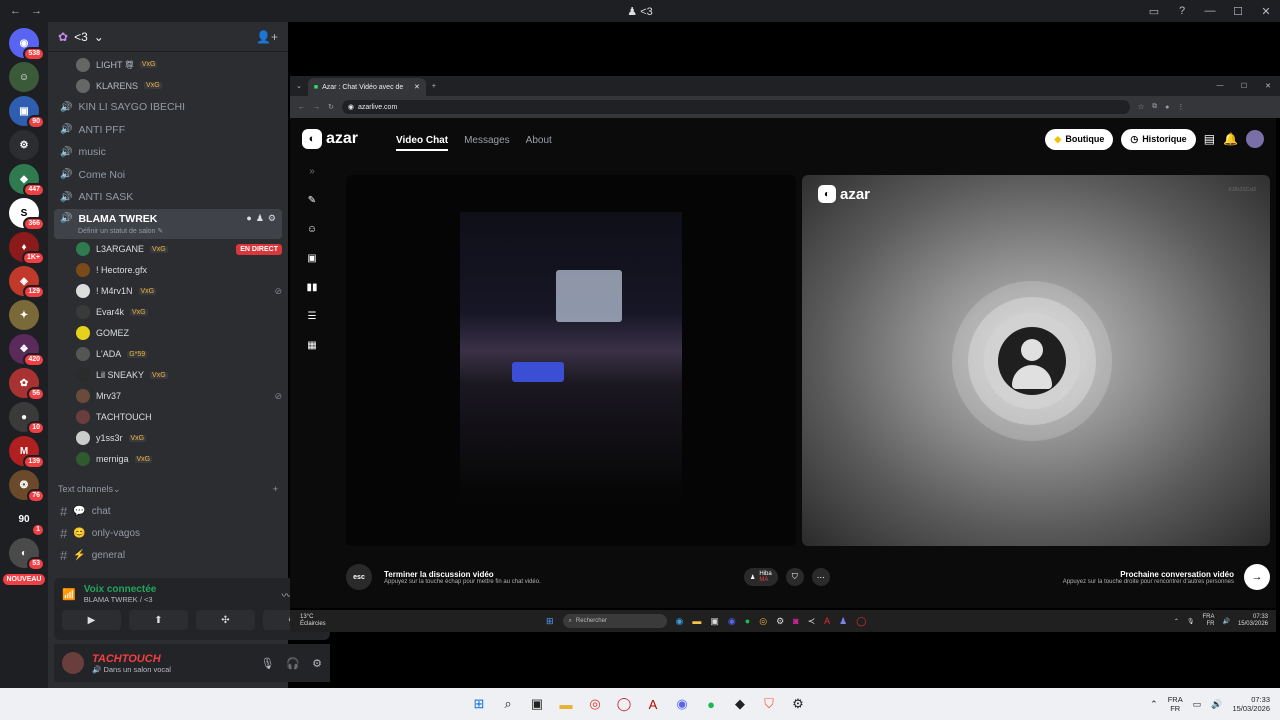 The image size is (1280, 720). Describe the element at coordinates (275, 489) in the screenshot. I see `plus-icon: +` at that location.